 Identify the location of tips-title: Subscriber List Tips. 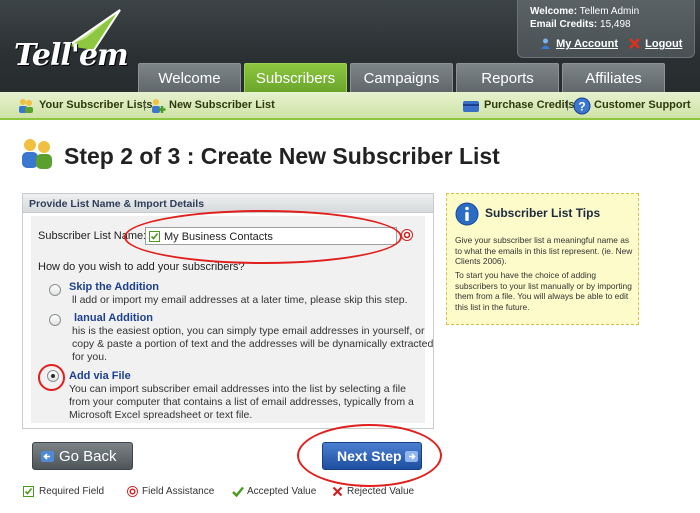
(543, 213).